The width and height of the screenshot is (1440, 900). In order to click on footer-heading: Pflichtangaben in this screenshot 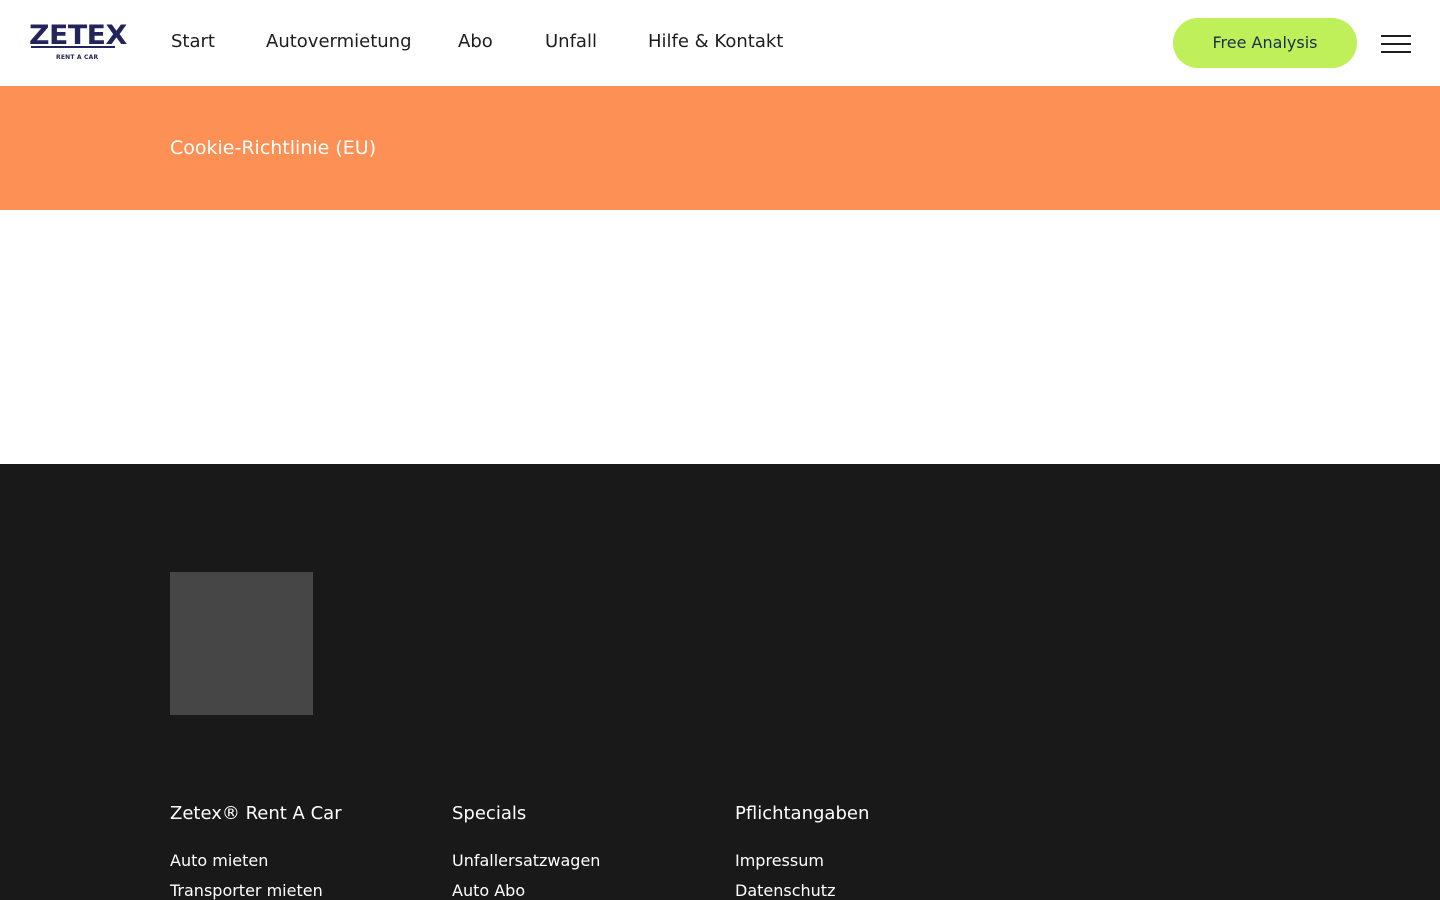, I will do `click(802, 813)`.